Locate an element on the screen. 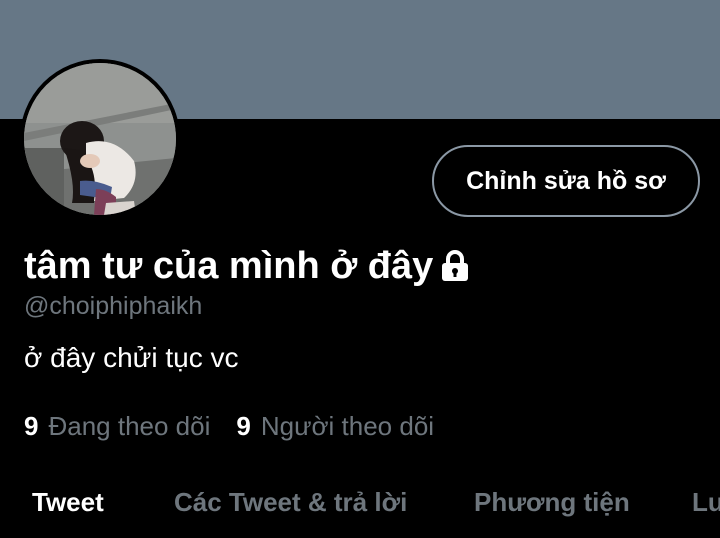 This screenshot has height=538, width=720. profile-tabs: Tweet Các Tweet & trả lời Phương tiện Lu is located at coordinates (360, 508).